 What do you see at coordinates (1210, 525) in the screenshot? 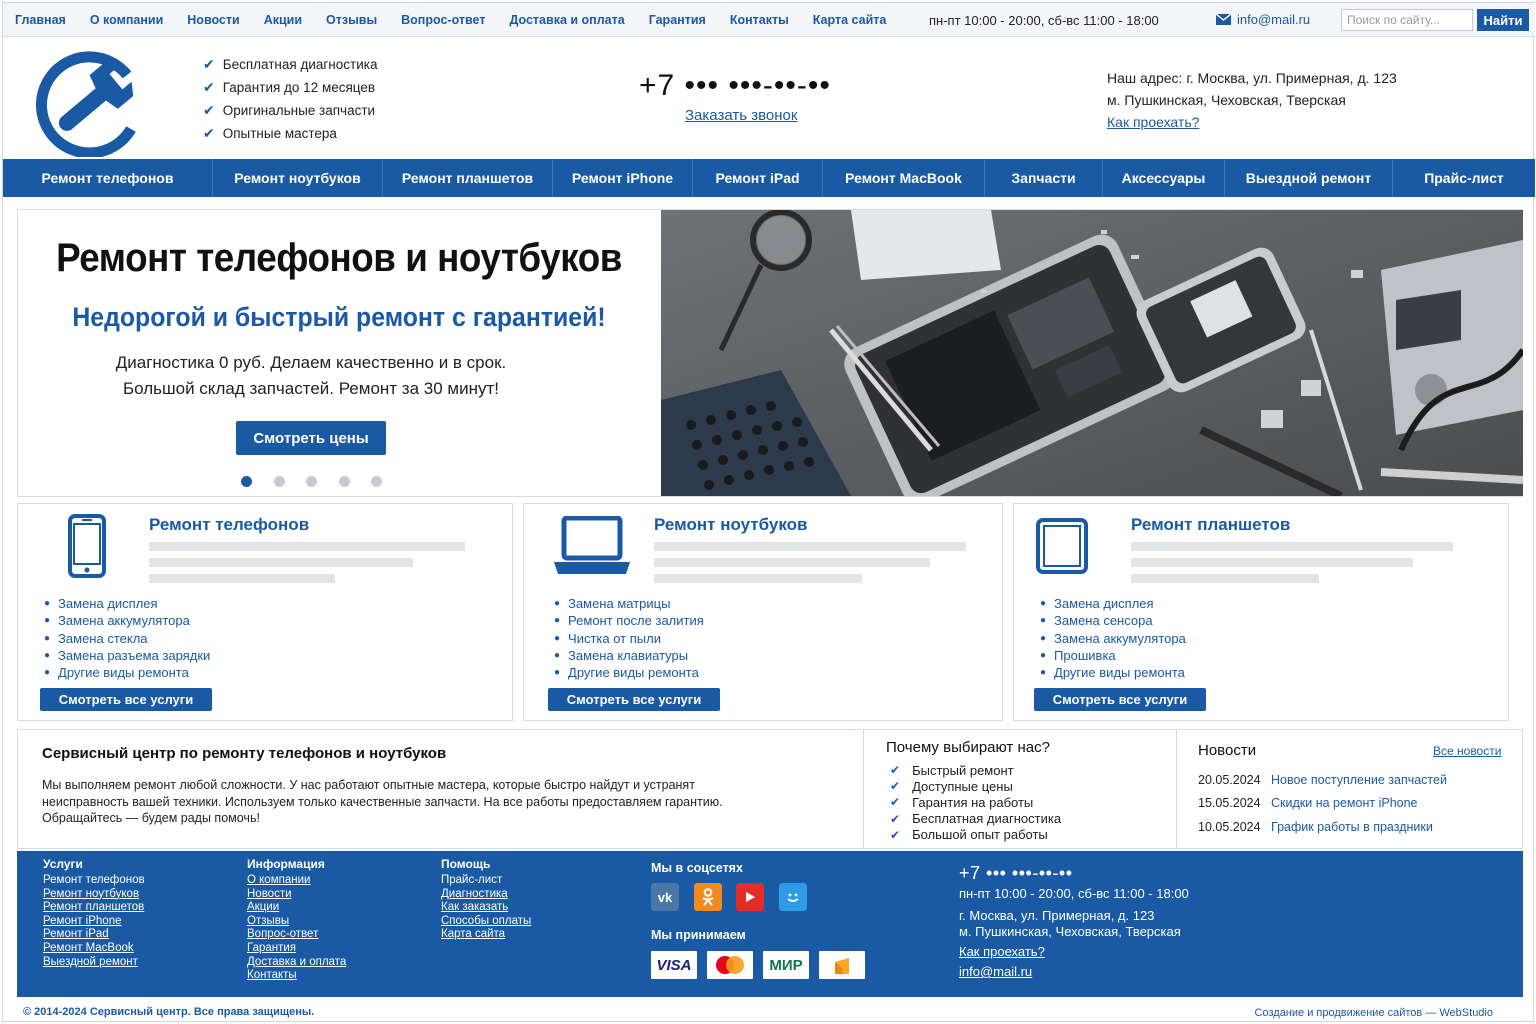
I see `card-title: Ремонт планшетов` at bounding box center [1210, 525].